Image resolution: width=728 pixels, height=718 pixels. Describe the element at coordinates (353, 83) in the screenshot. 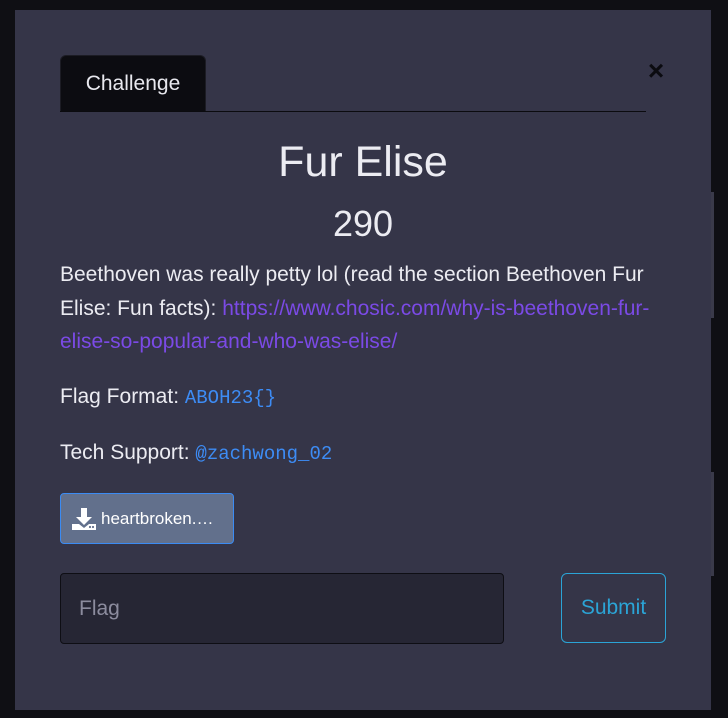

I see `modal-tabs: Challenge` at that location.